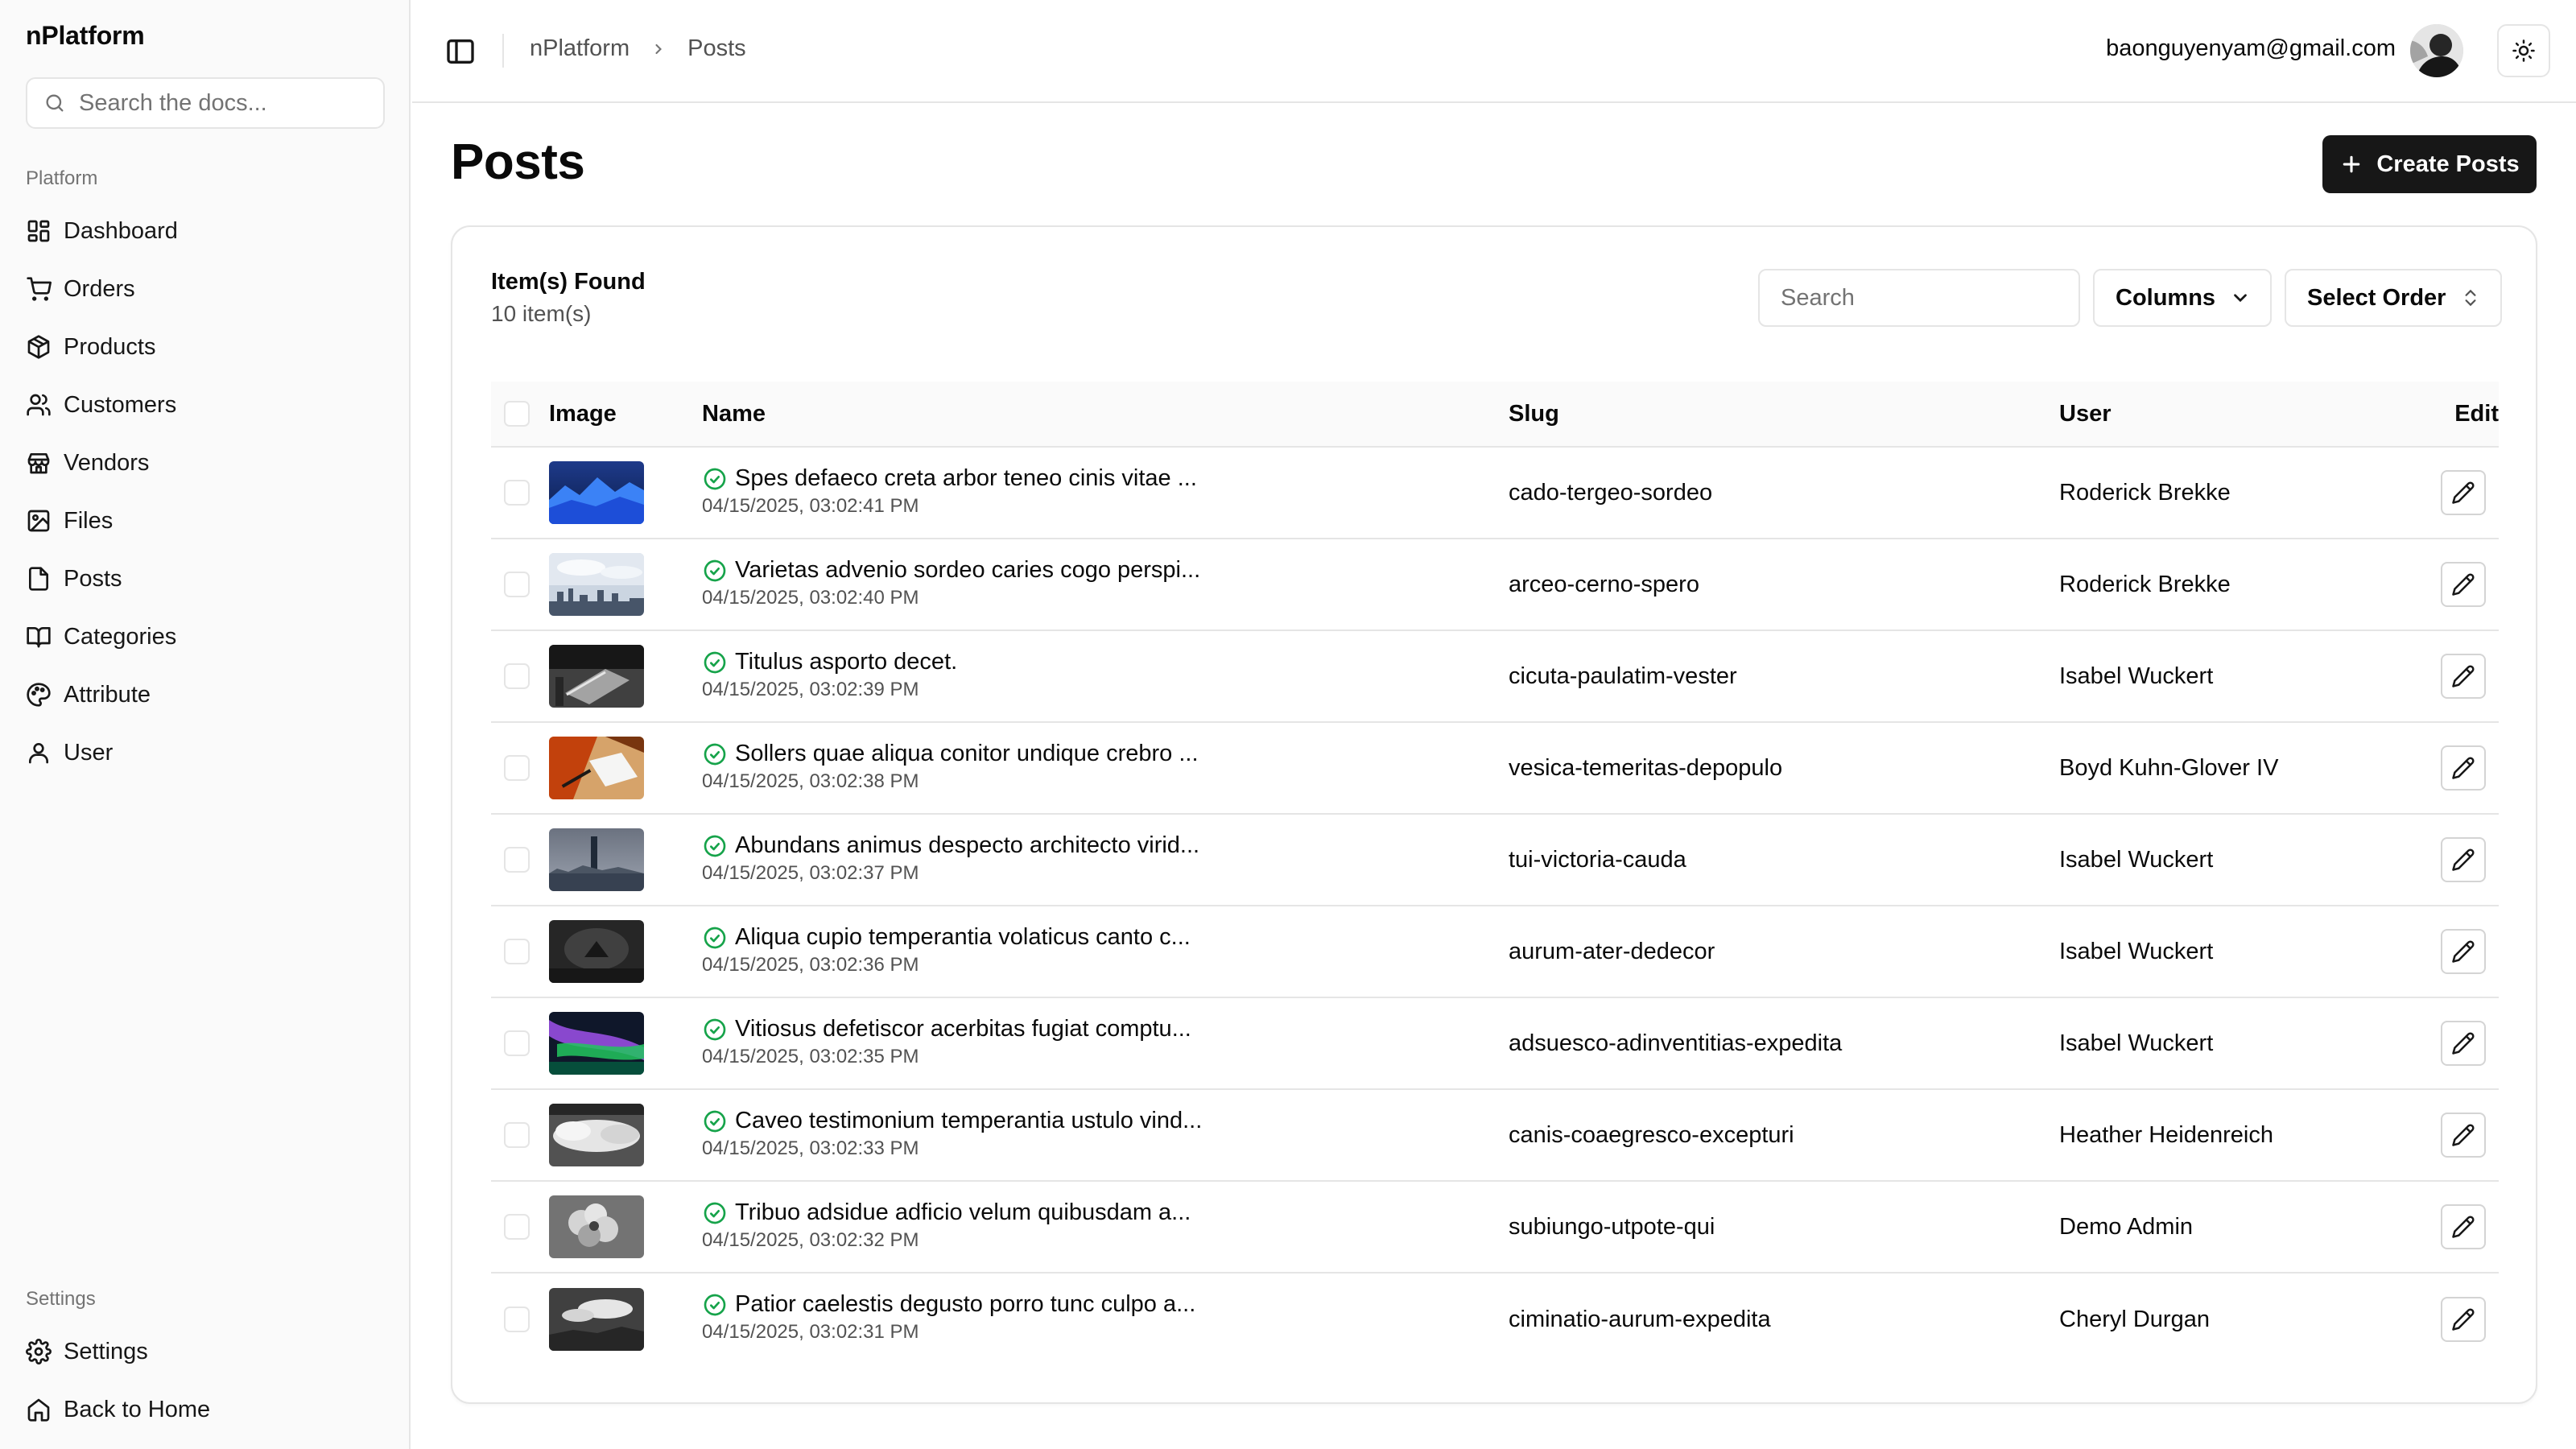 The image size is (2576, 1449). Describe the element at coordinates (580, 48) in the screenshot. I see `breadcrumb-root: nPlatform` at that location.